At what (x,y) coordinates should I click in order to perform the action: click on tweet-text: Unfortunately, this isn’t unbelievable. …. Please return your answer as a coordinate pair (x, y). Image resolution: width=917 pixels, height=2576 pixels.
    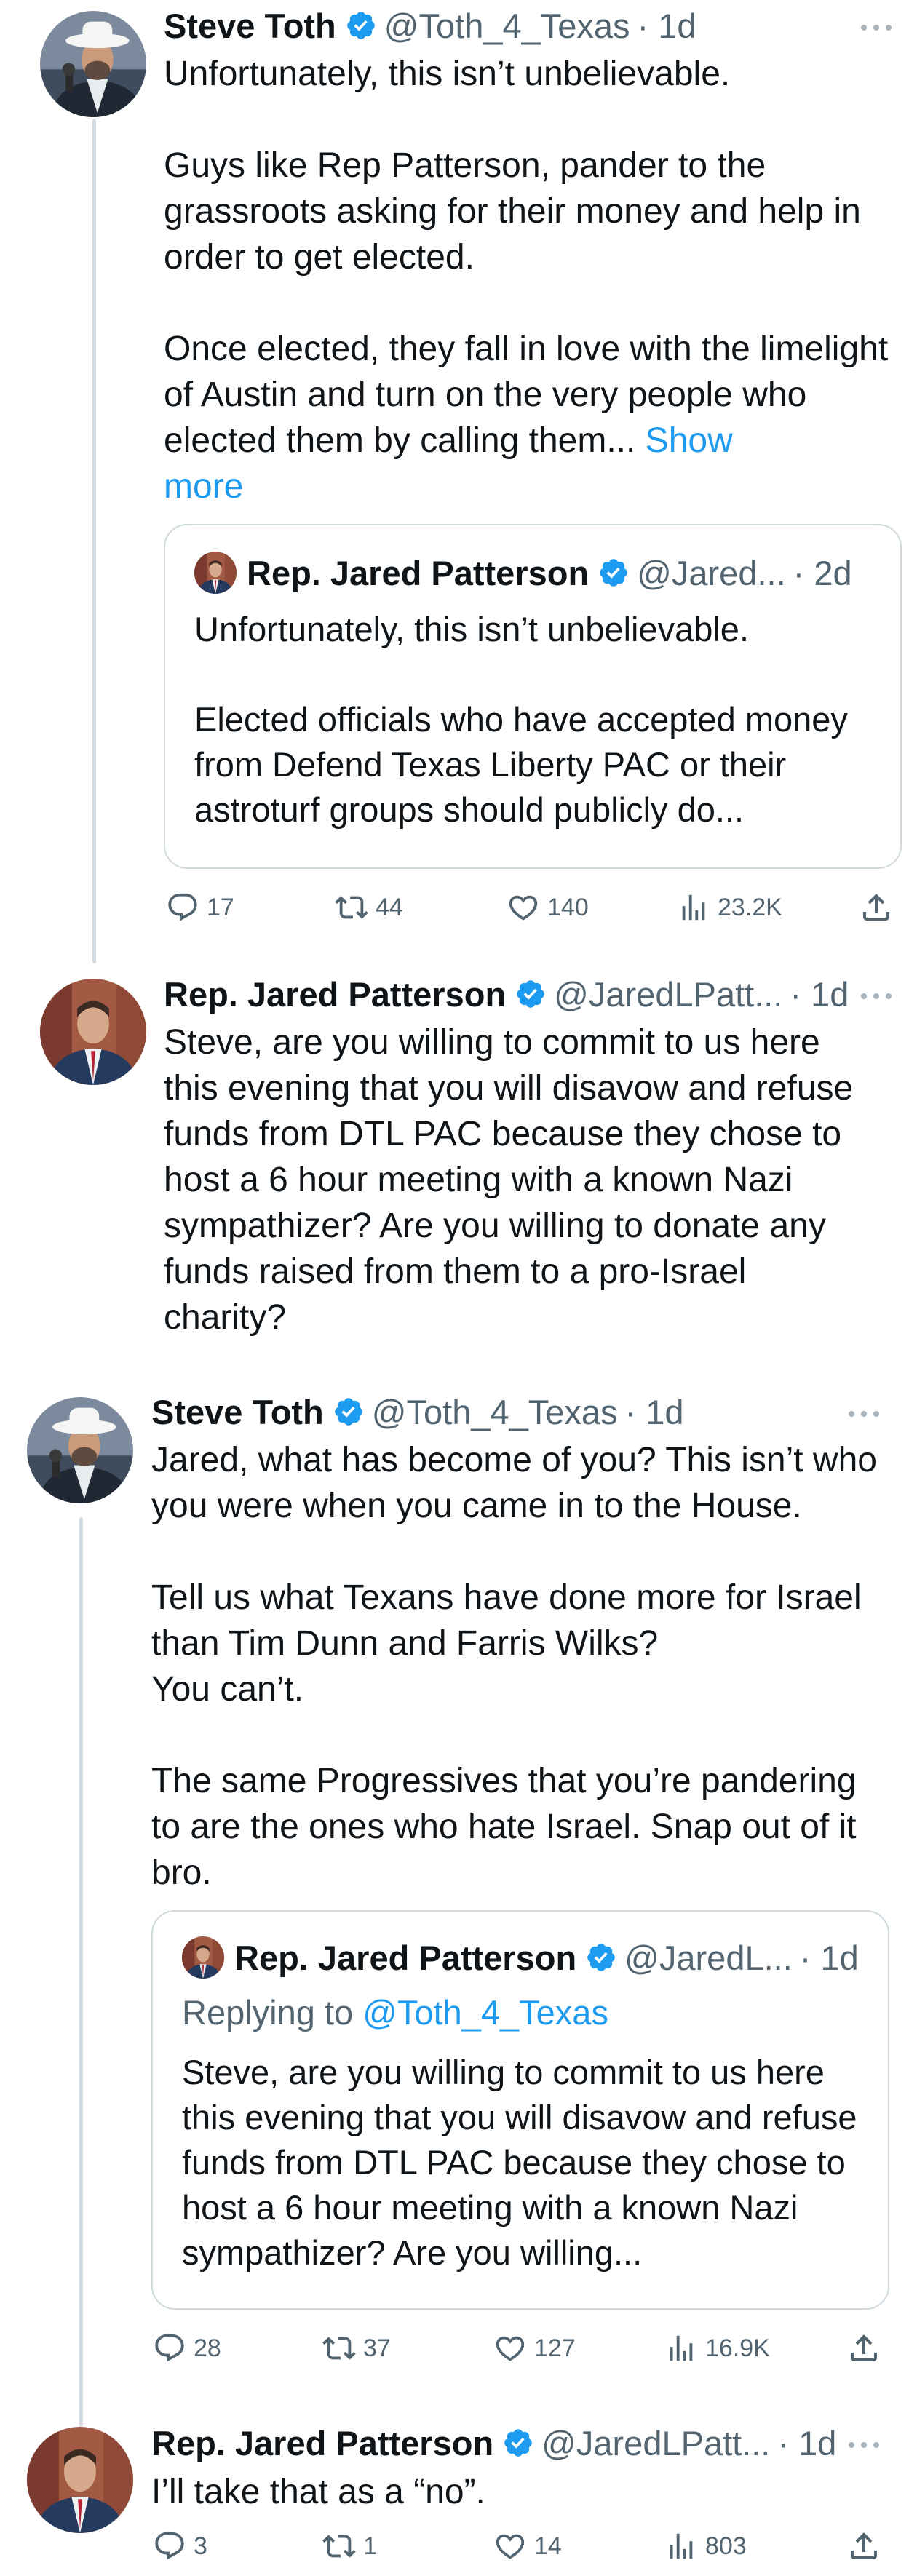
    Looking at the image, I should click on (531, 280).